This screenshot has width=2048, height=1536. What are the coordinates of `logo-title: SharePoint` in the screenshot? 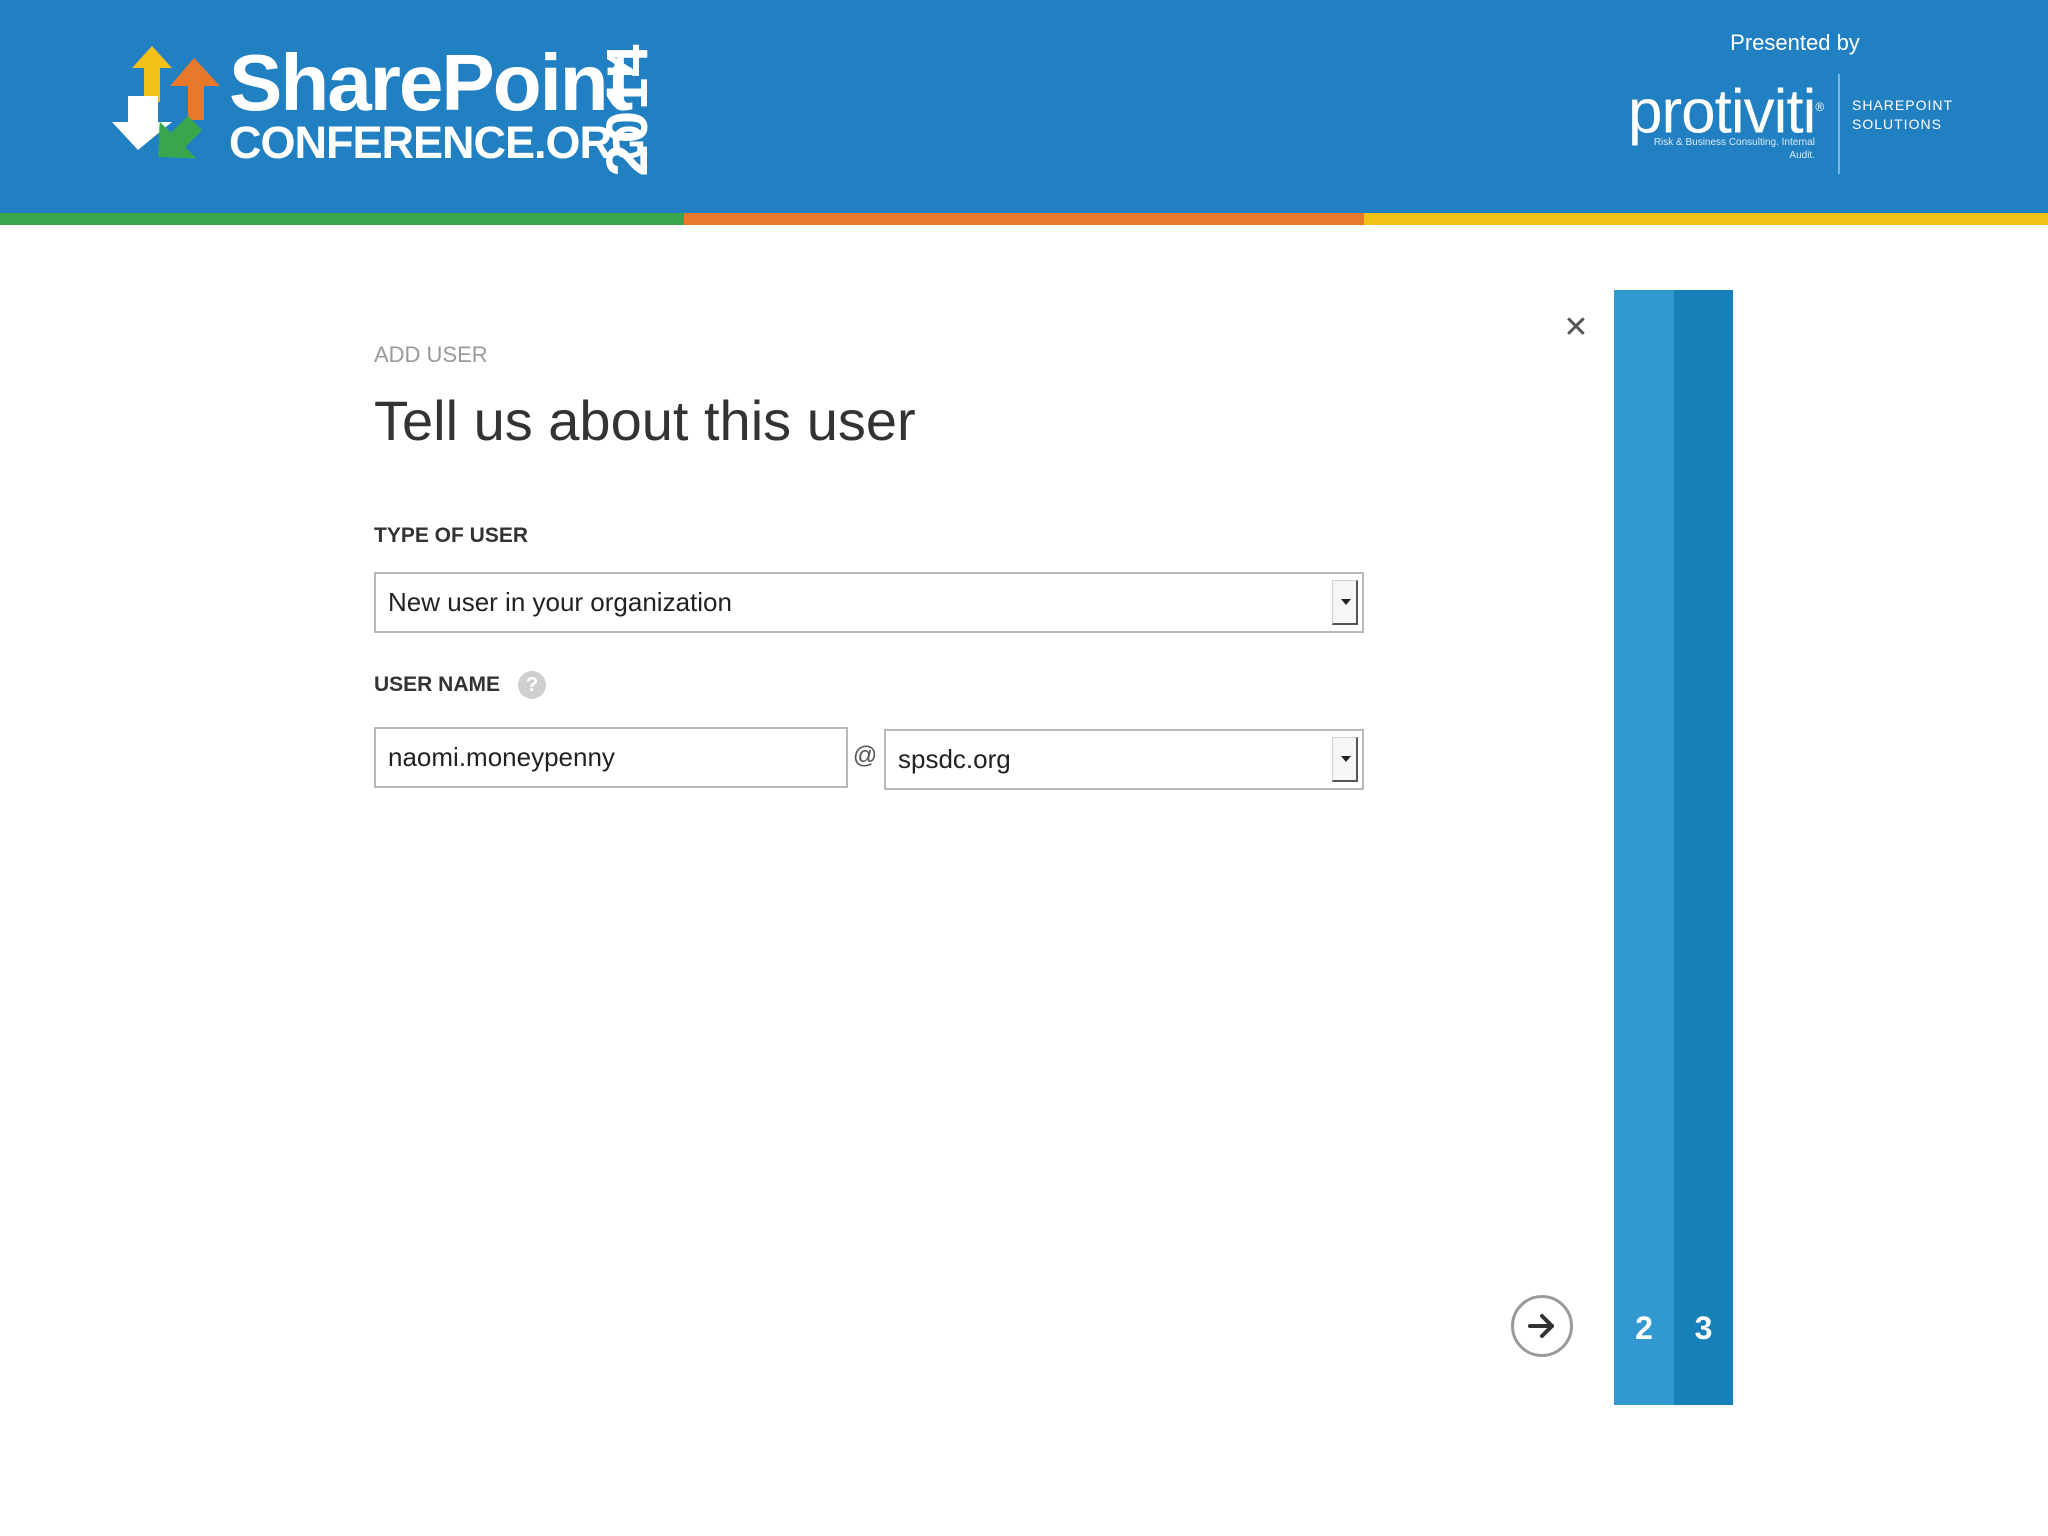 It's located at (431, 82).